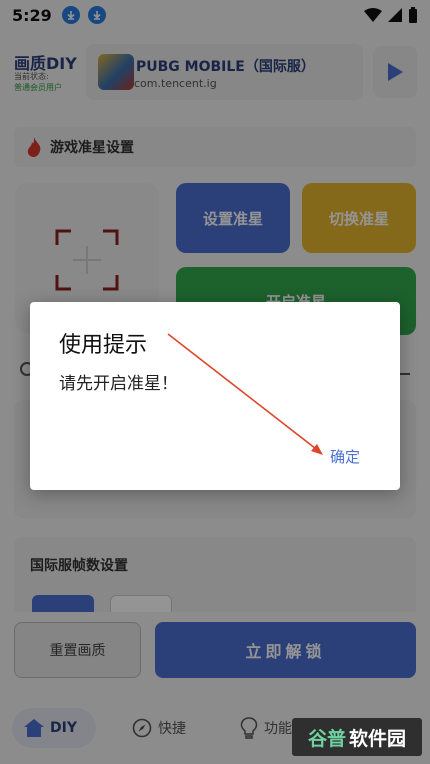 This screenshot has height=764, width=430. What do you see at coordinates (378, 738) in the screenshot?
I see `watermark-text-b: 软件园` at bounding box center [378, 738].